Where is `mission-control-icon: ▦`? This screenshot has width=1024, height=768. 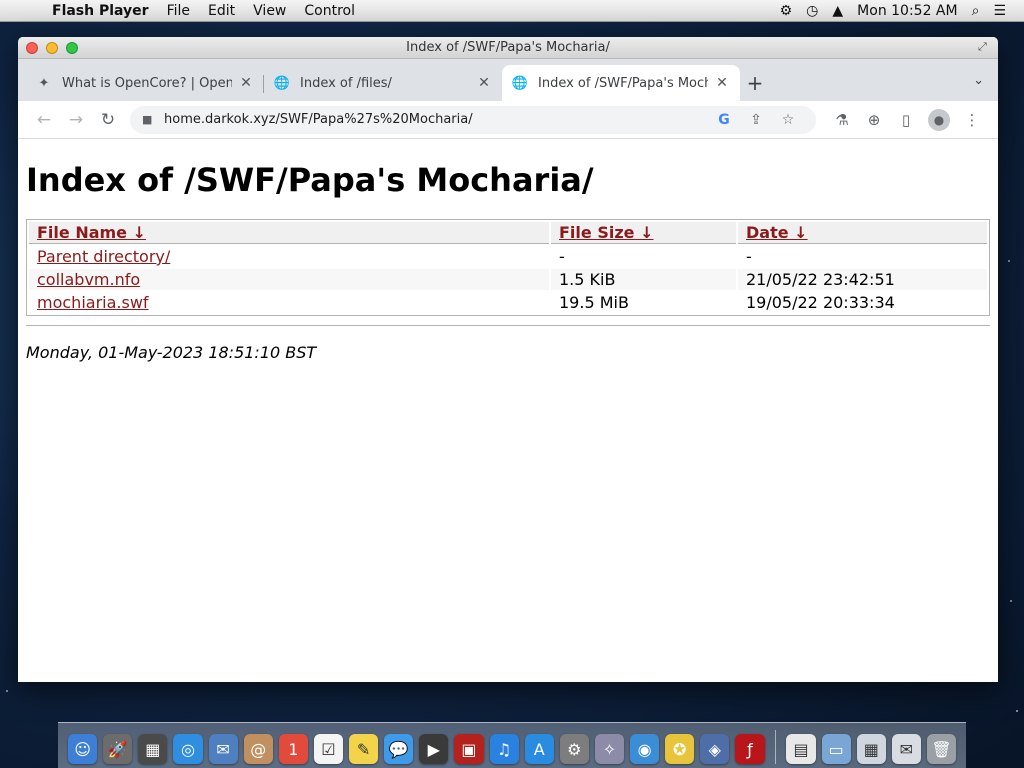 mission-control-icon: ▦ is located at coordinates (153, 749).